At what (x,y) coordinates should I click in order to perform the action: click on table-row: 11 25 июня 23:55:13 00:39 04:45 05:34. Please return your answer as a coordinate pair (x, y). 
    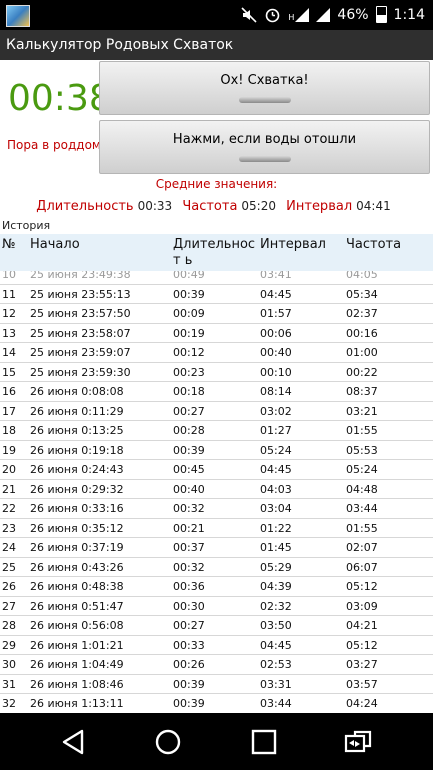
    Looking at the image, I should click on (216, 294).